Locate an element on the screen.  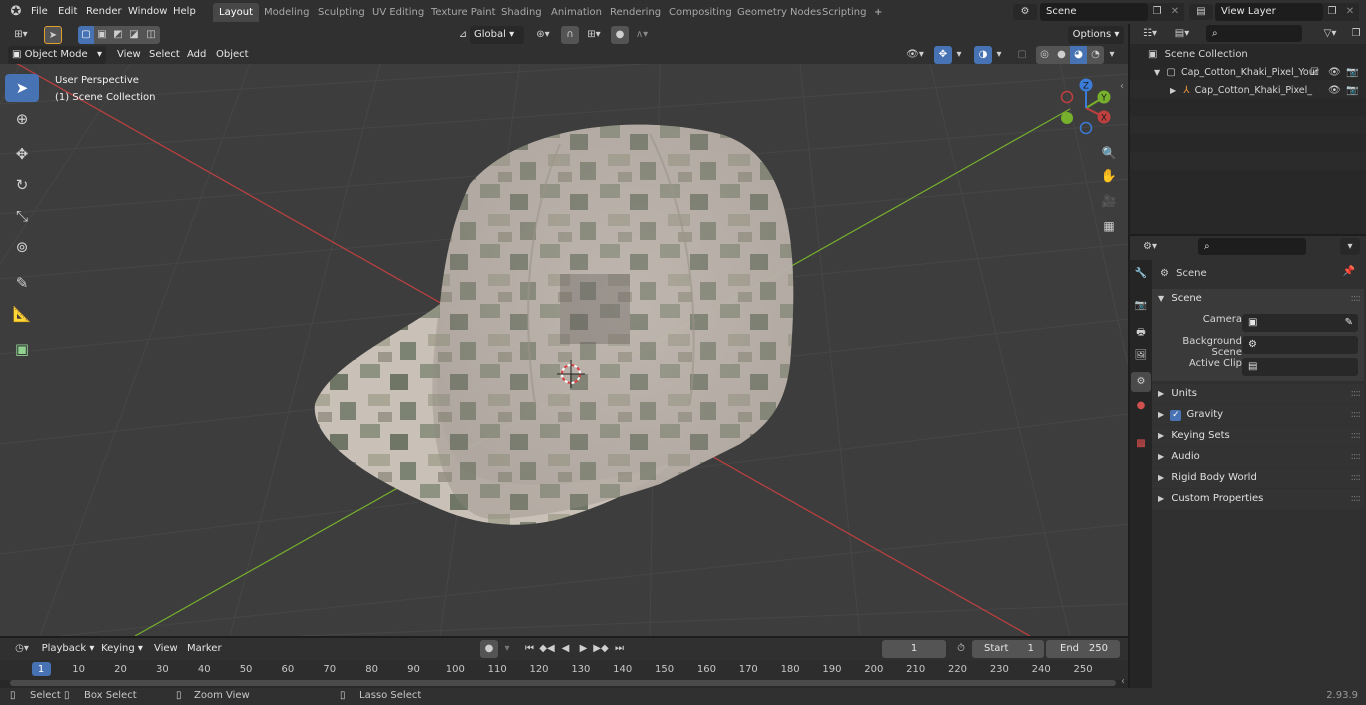
tab-animation: Animation is located at coordinates (576, 12).